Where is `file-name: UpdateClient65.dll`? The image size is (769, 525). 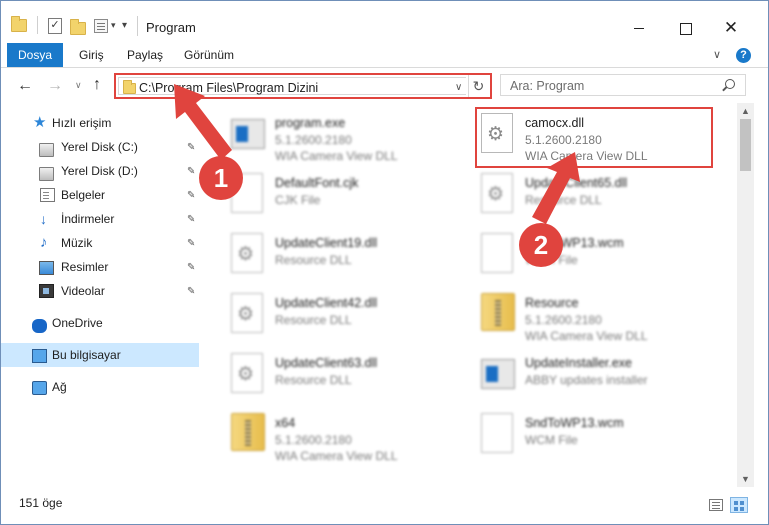 file-name: UpdateClient65.dll is located at coordinates (576, 183).